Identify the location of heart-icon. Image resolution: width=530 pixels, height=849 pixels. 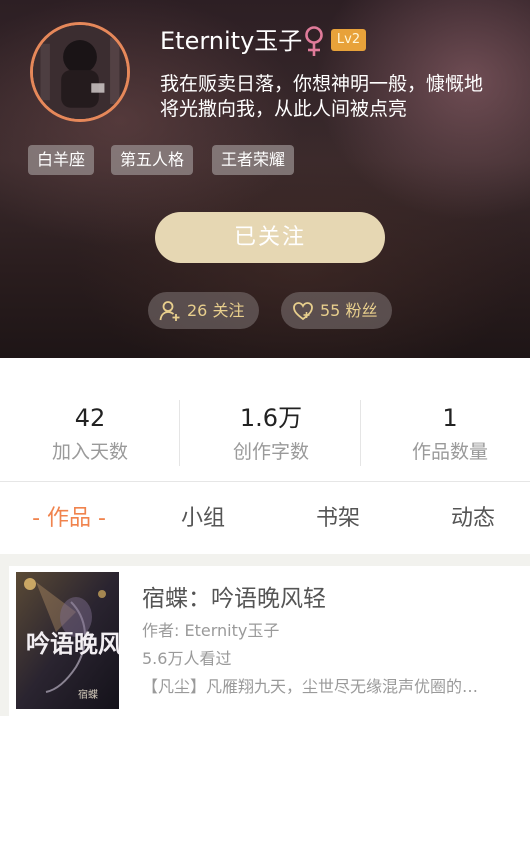
(303, 311).